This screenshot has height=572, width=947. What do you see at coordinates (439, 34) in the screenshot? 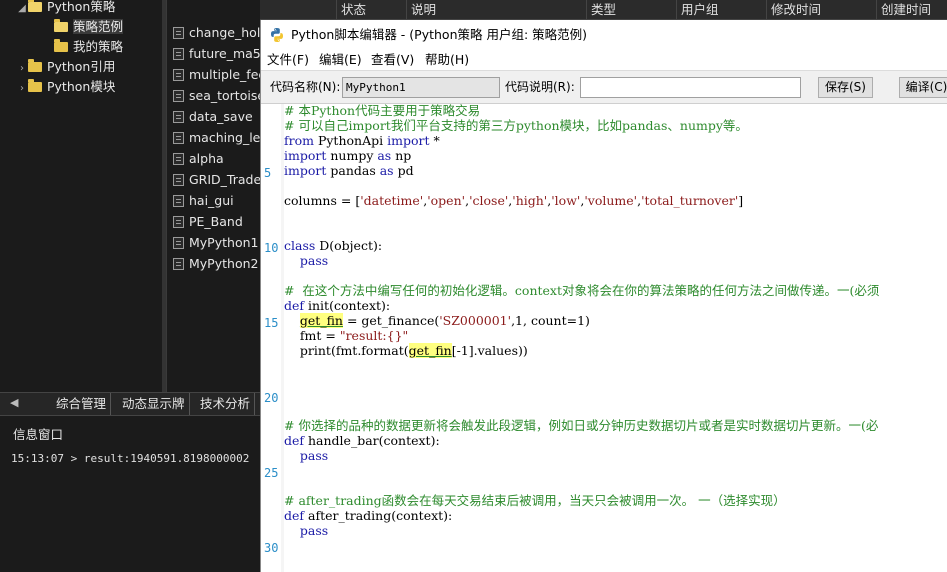
I see `editor-title: Python脚本编辑器 - (Python策略 用户组: 策略范例)` at bounding box center [439, 34].